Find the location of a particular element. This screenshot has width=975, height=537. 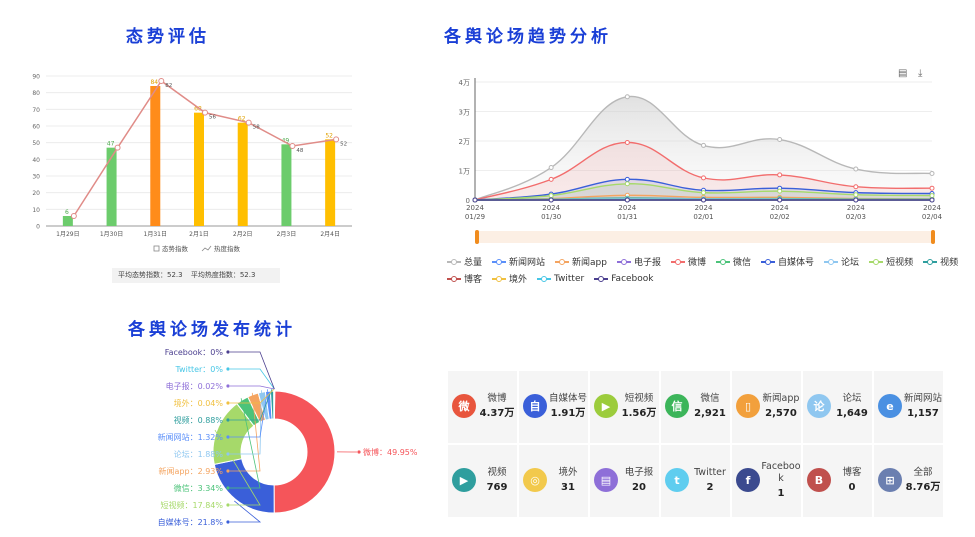

zoom-handle-left is located at coordinates (477, 237).